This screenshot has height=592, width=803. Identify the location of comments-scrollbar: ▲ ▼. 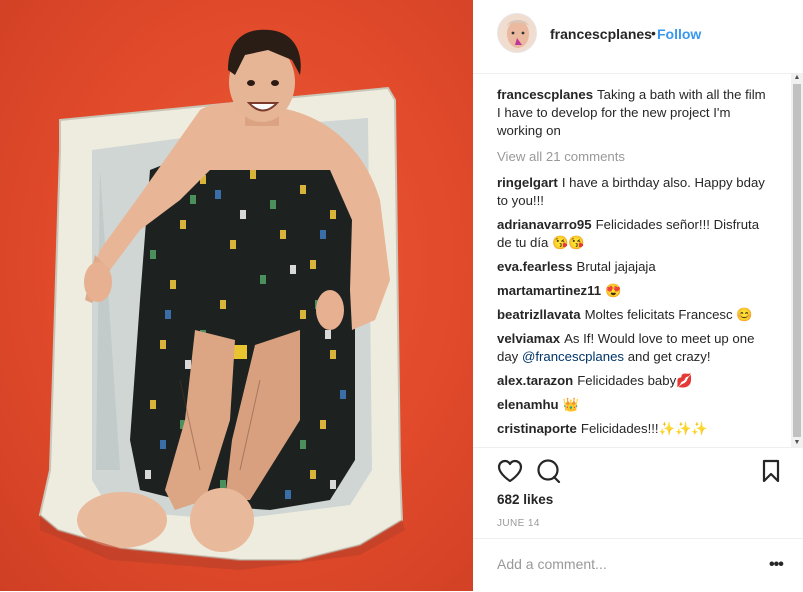
(797, 260).